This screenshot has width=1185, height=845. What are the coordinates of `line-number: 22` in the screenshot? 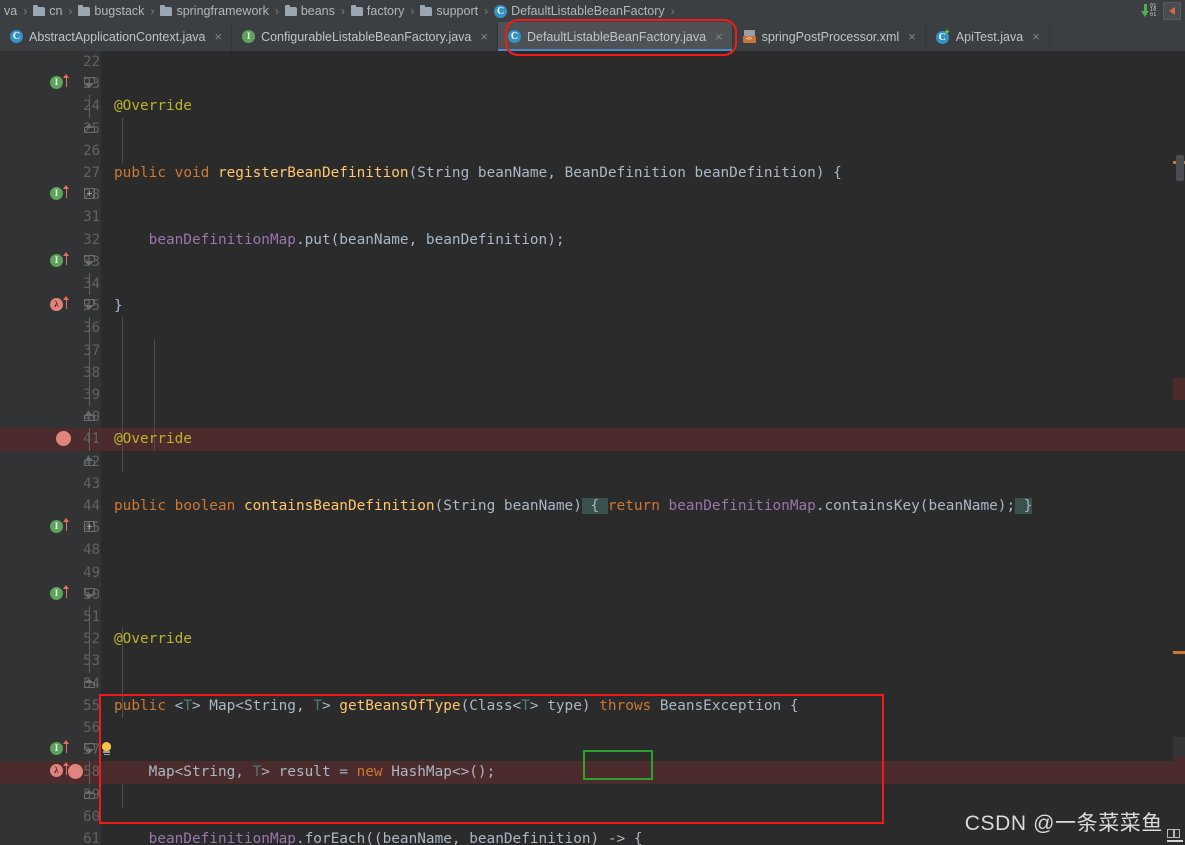 It's located at (91, 62).